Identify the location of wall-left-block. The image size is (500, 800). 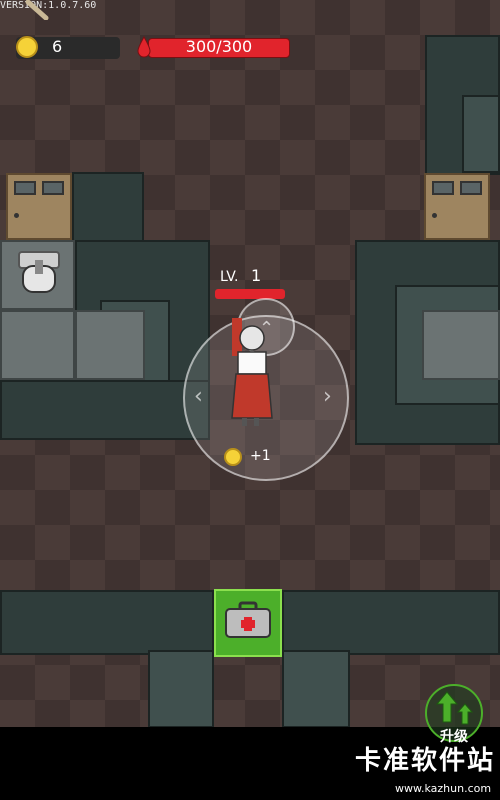
(108, 208).